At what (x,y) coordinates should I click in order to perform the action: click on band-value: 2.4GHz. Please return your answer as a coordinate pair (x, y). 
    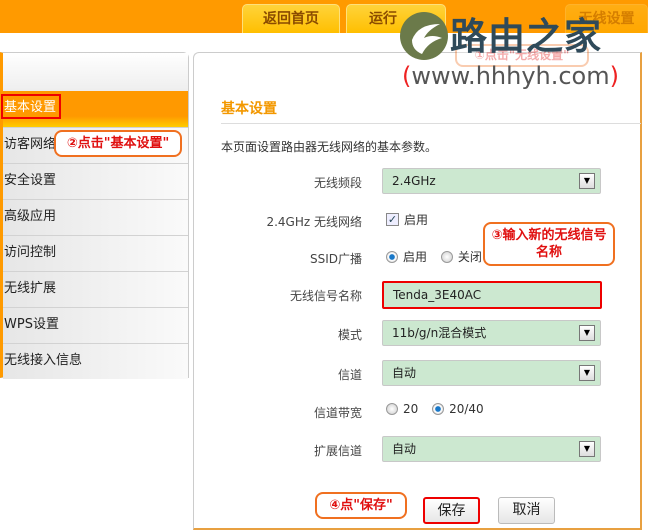
    Looking at the image, I should click on (414, 181).